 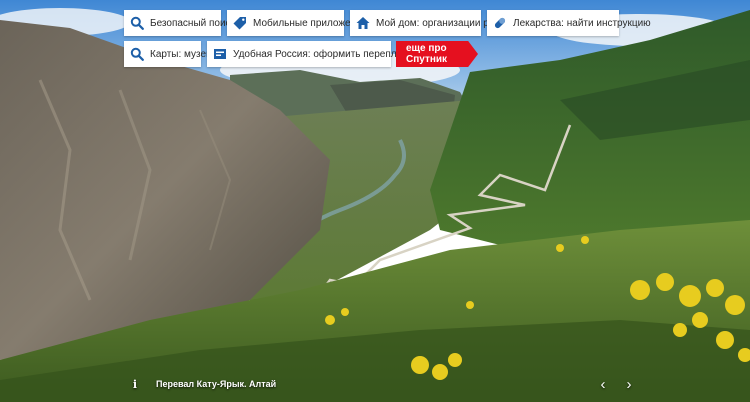 I want to click on next-photo-button: ›, so click(x=629, y=384).